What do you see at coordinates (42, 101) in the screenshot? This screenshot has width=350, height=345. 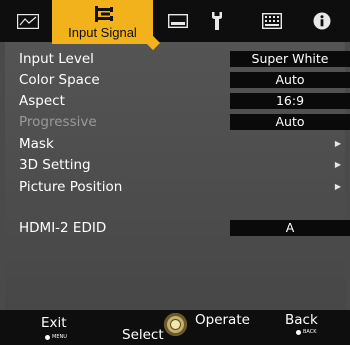 I see `aspect-label: Aspect` at bounding box center [42, 101].